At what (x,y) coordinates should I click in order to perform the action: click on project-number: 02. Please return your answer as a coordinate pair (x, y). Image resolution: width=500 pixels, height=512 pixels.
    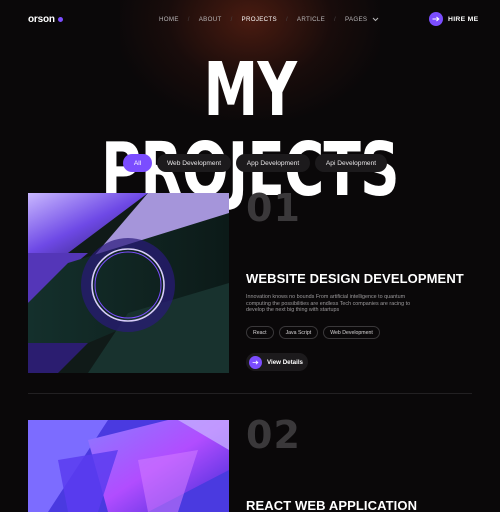
    Looking at the image, I should click on (273, 435).